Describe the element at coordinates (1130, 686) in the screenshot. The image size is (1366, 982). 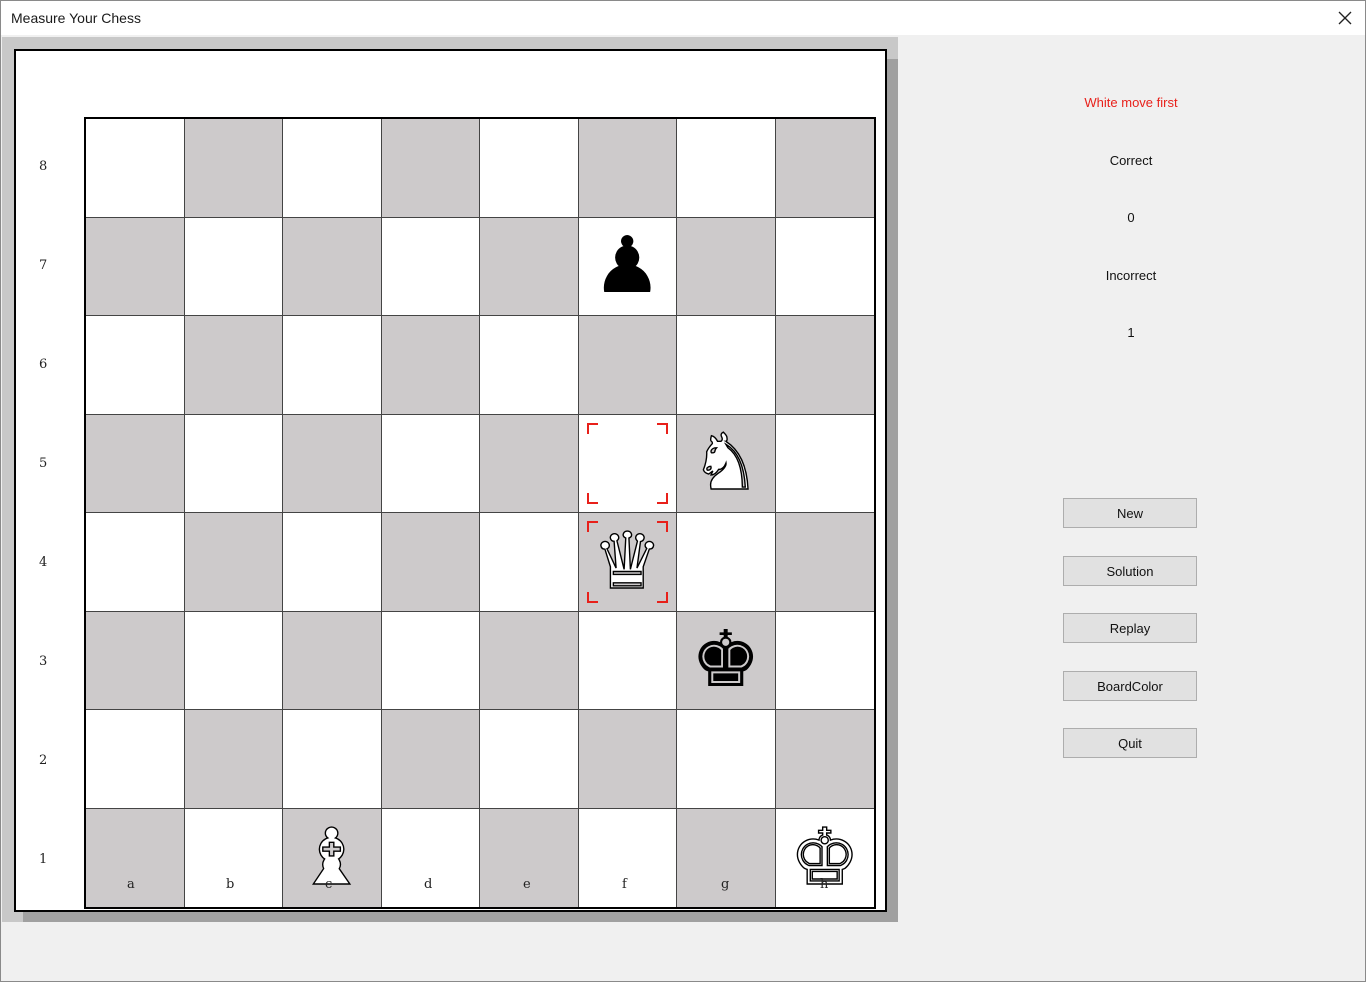
I see `boardcolor-button: BoardColor` at that location.